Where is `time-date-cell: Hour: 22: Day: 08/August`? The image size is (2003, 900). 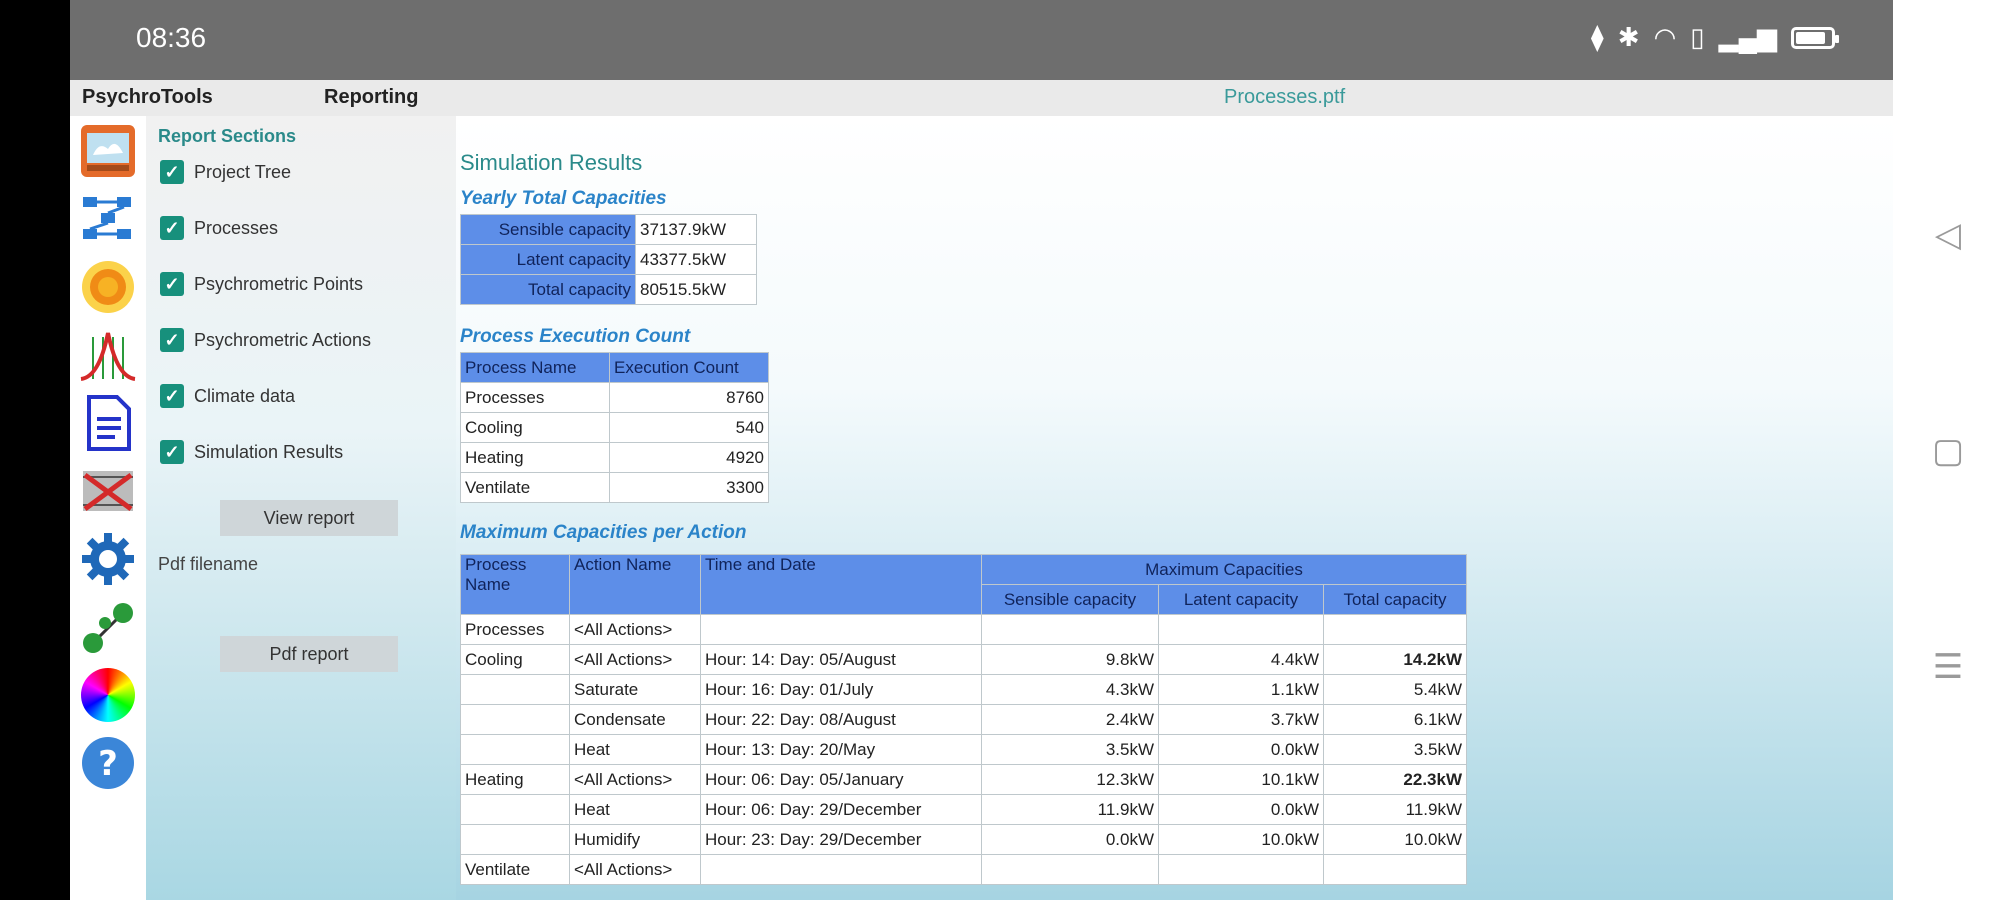
time-date-cell: Hour: 22: Day: 08/August is located at coordinates (841, 719).